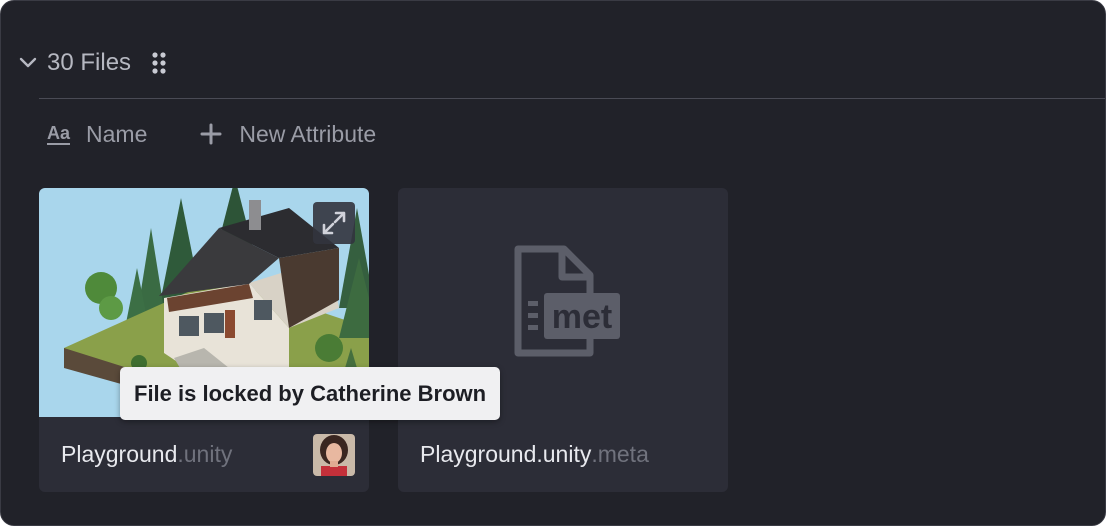 This screenshot has height=526, width=1106. I want to click on files-count-label: 30 Files, so click(89, 62).